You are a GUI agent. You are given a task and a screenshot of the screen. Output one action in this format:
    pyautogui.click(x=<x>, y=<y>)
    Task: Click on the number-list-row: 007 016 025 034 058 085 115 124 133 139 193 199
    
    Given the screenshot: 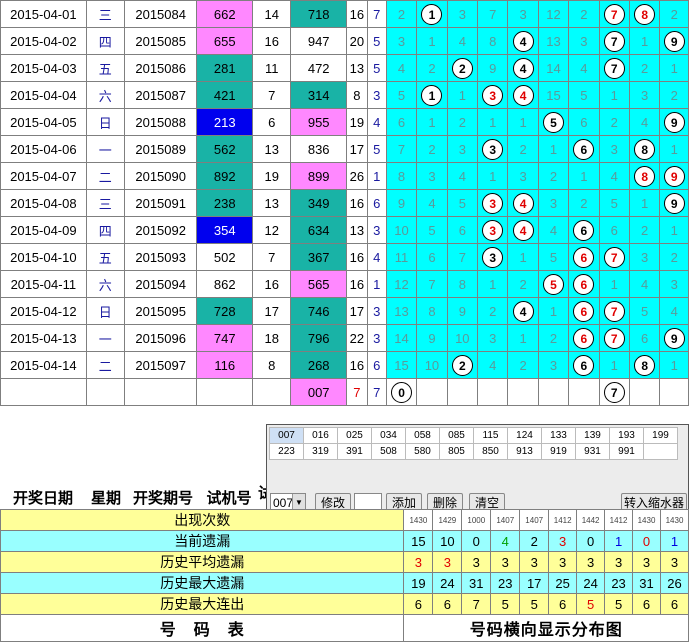 What is the action you would take?
    pyautogui.click(x=473, y=435)
    